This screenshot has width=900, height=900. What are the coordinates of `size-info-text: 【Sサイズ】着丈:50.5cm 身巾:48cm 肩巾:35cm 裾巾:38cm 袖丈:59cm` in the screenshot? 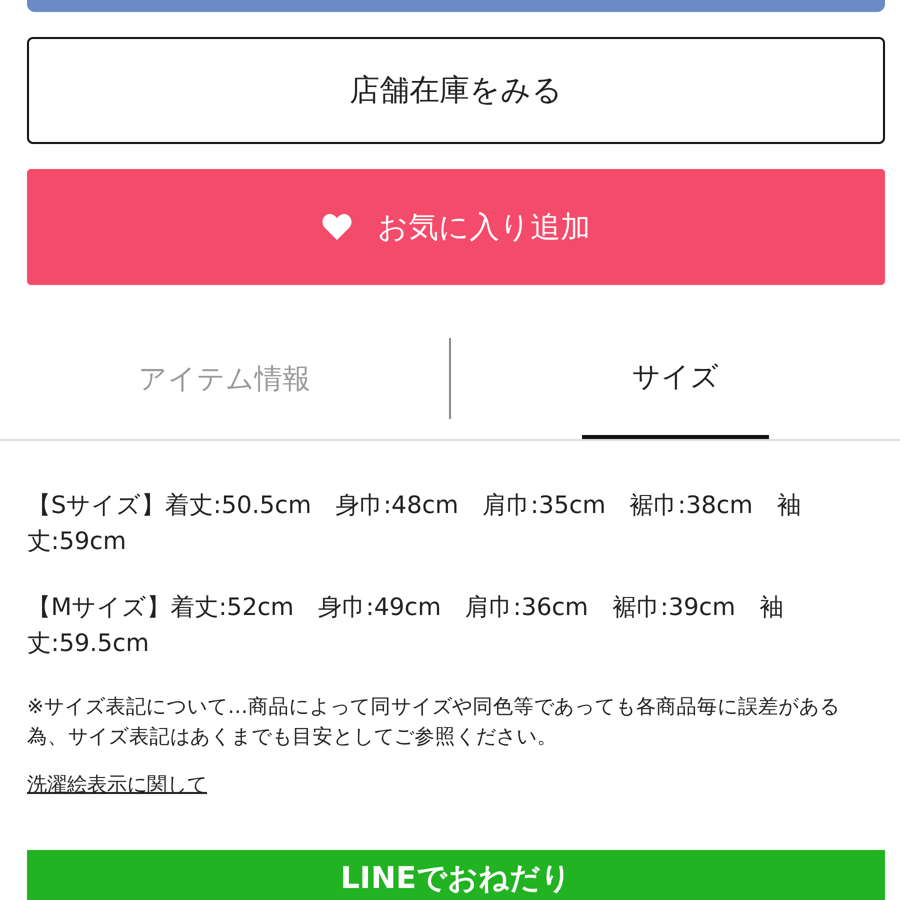 It's located at (414, 523).